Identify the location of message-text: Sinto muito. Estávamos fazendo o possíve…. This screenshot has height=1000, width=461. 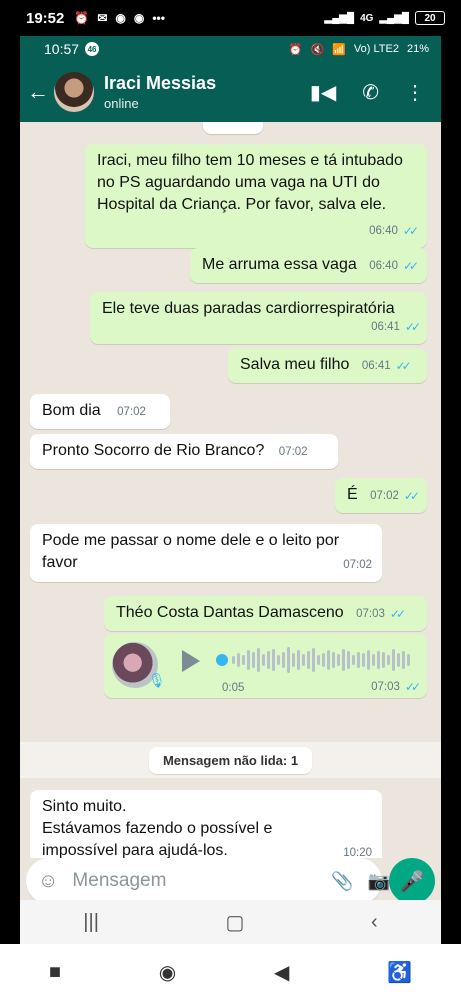
(157, 828).